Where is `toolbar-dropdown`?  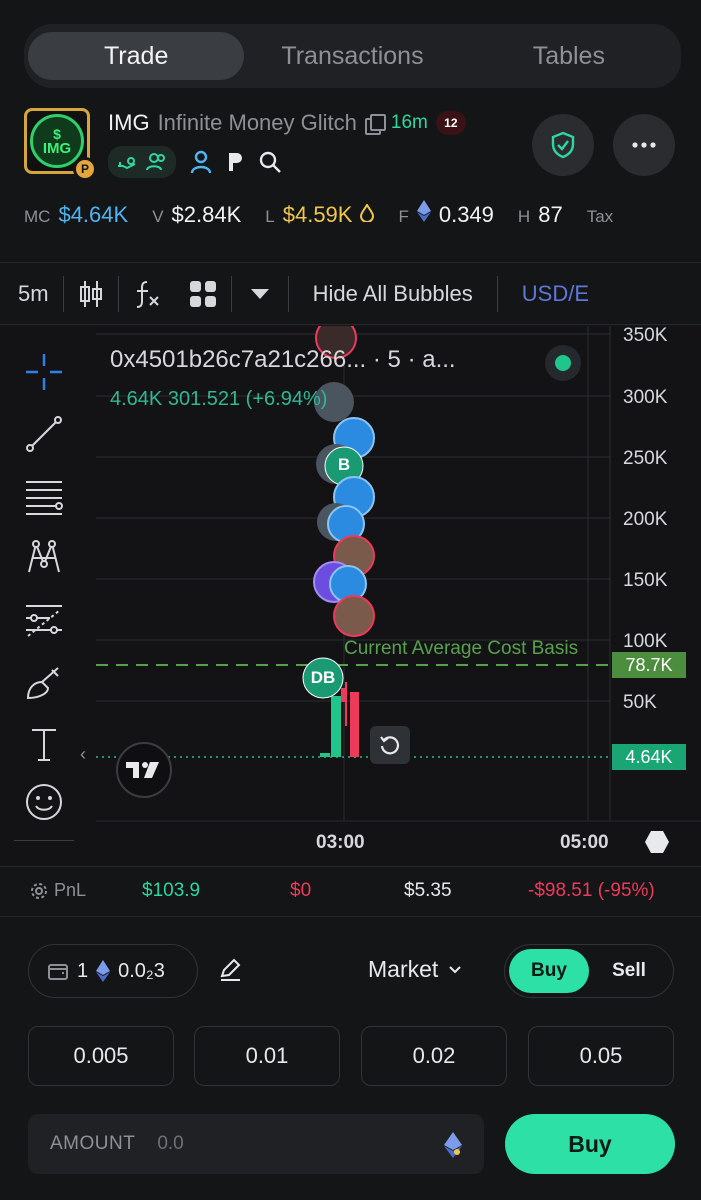 toolbar-dropdown is located at coordinates (260, 294).